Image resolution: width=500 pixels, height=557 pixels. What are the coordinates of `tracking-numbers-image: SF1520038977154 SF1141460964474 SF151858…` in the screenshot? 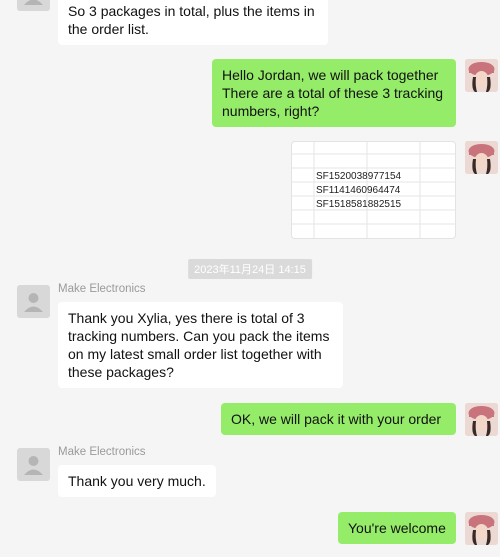 It's located at (373, 190).